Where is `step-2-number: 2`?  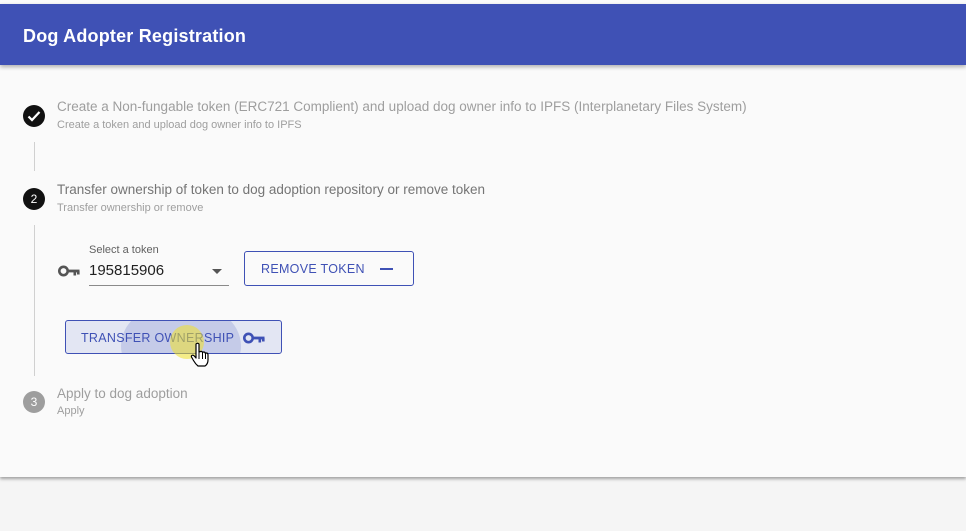
step-2-number: 2 is located at coordinates (34, 199).